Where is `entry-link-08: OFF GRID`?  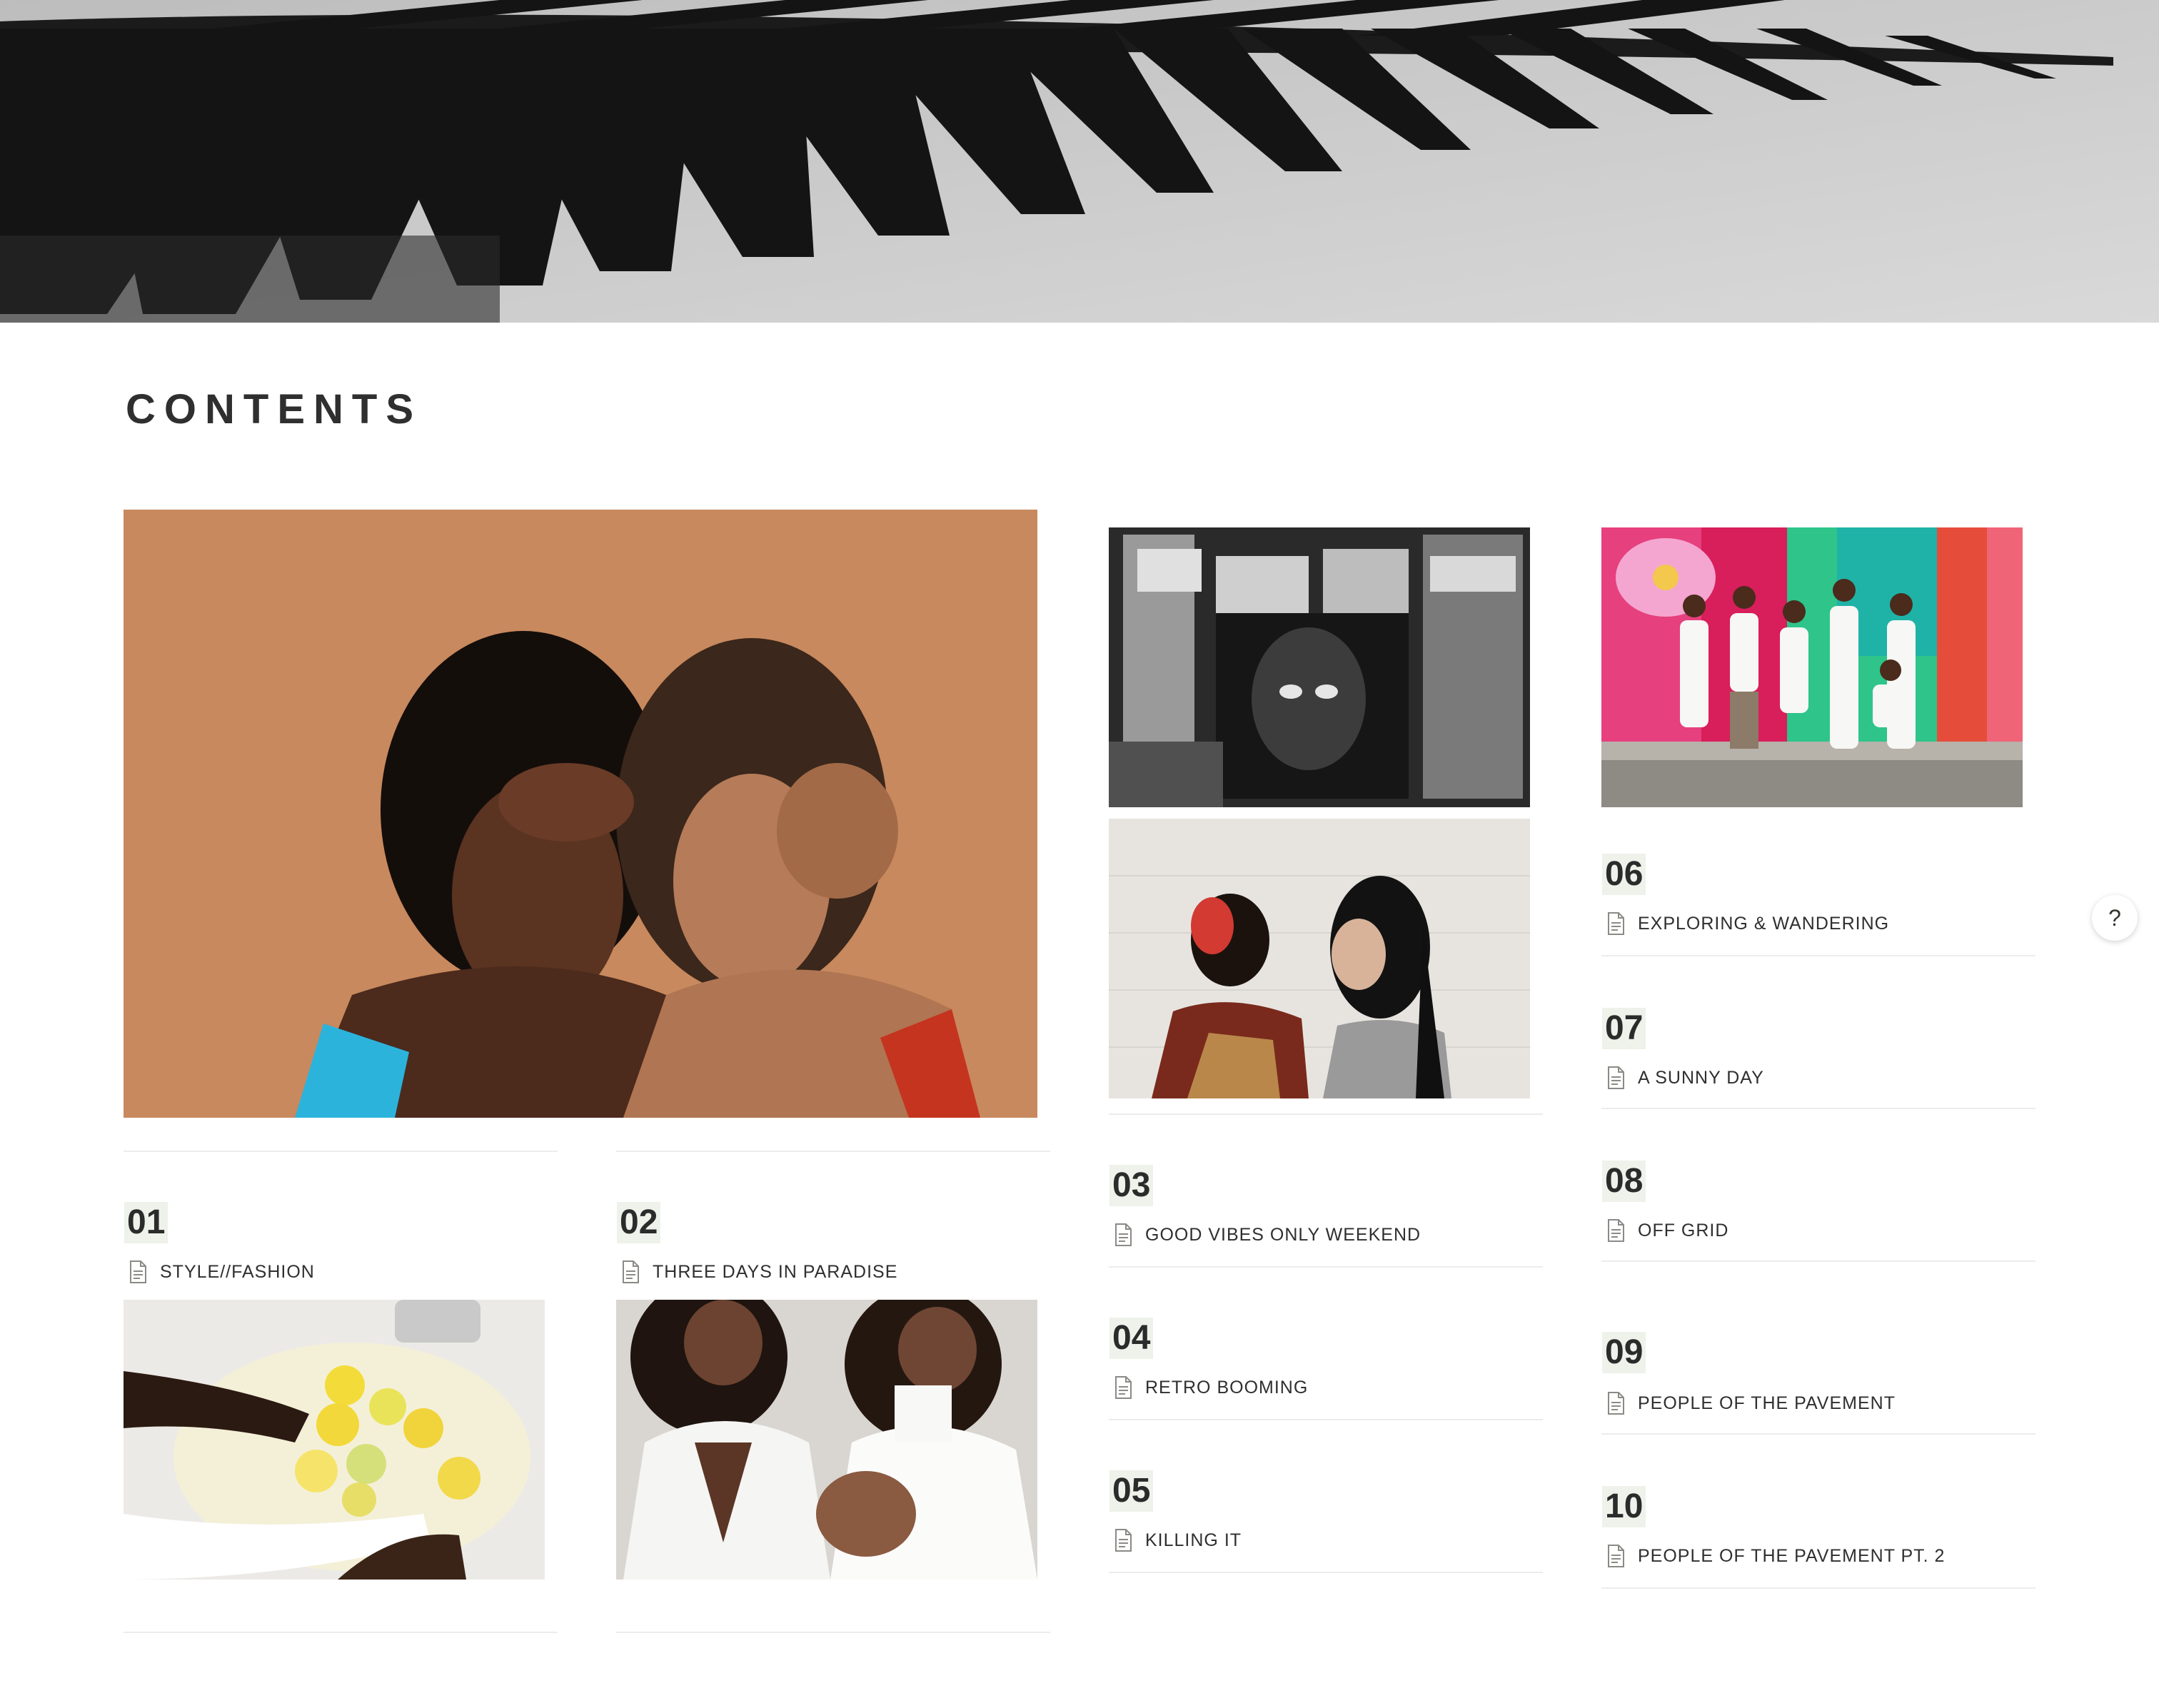 entry-link-08: OFF GRID is located at coordinates (1667, 1231).